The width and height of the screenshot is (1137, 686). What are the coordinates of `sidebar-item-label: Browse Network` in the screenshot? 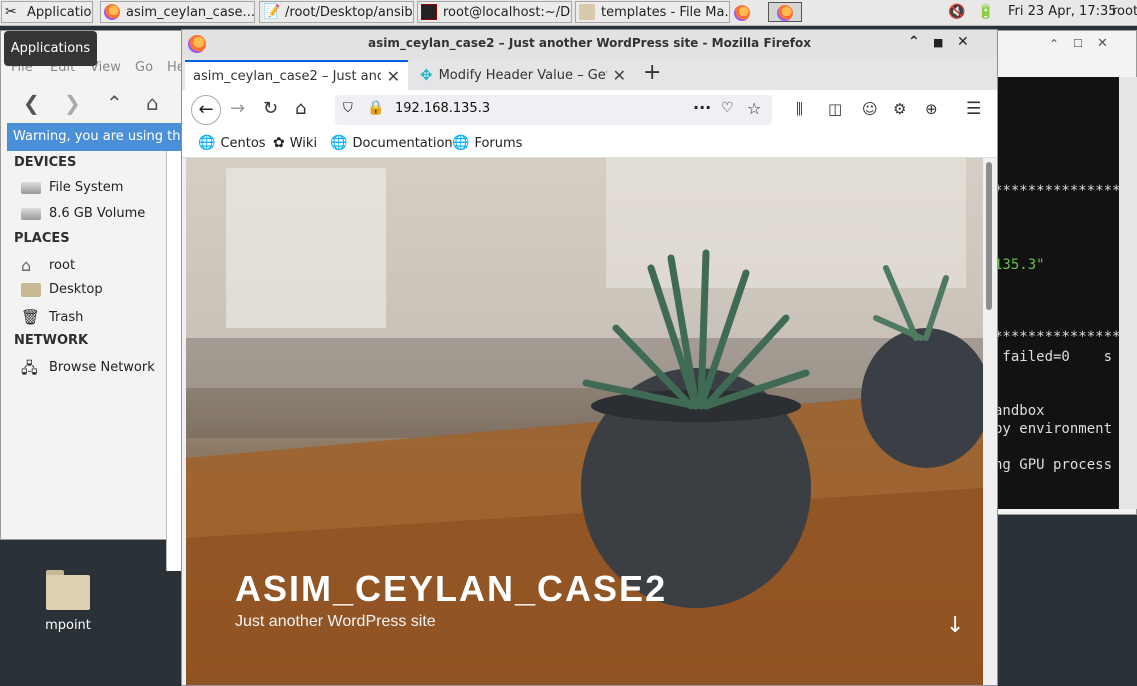 It's located at (102, 367).